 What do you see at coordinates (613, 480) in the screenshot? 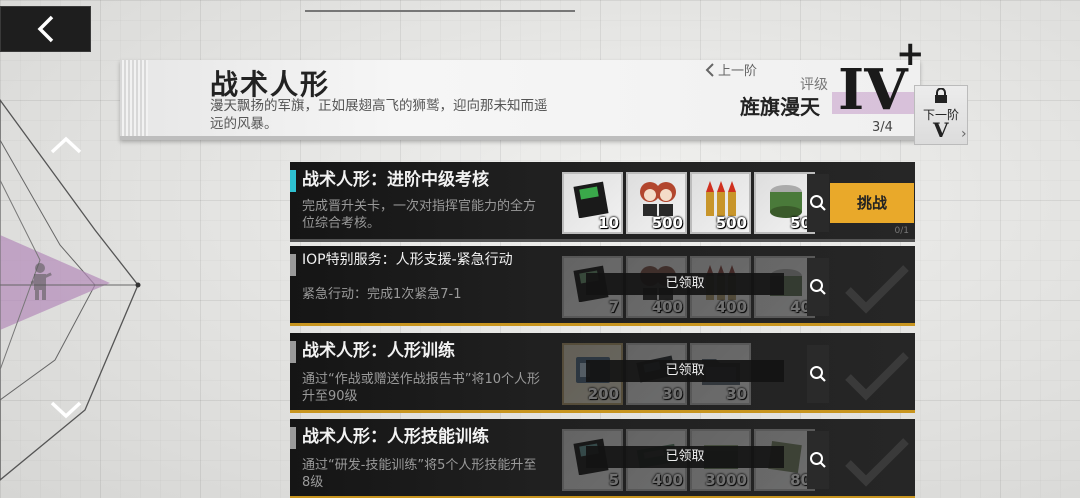
I see `reward-quantity: 5` at bounding box center [613, 480].